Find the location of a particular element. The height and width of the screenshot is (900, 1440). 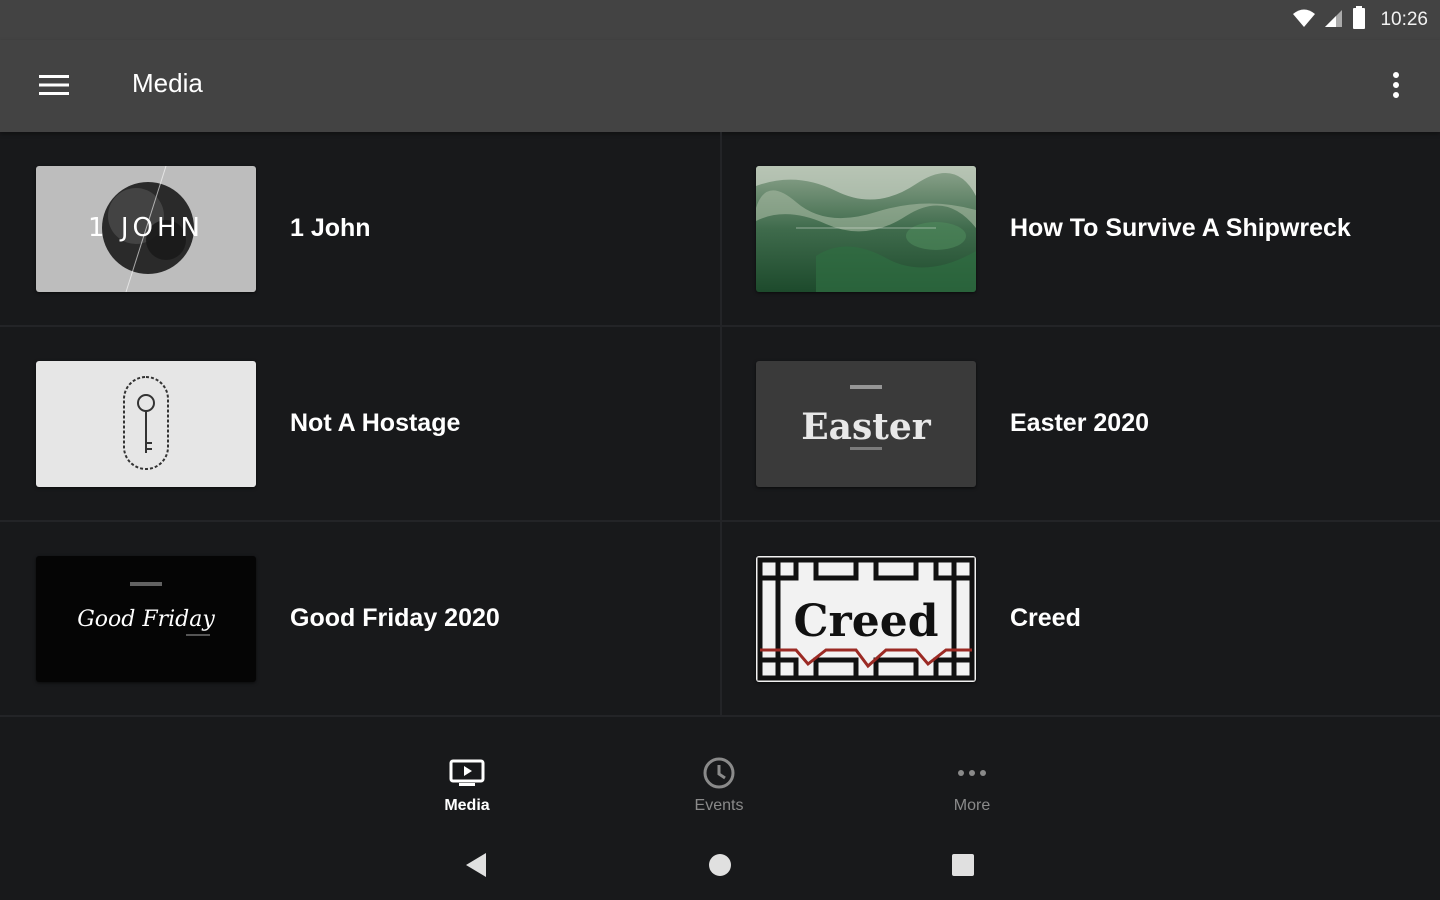

nav-label: More is located at coordinates (972, 805).